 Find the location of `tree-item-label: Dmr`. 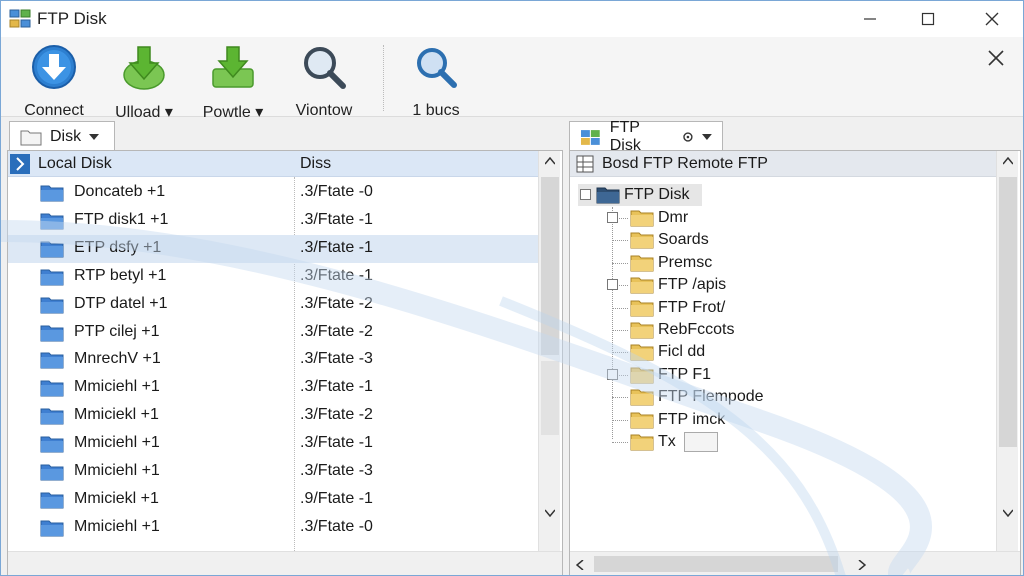

tree-item-label: Dmr is located at coordinates (673, 217).